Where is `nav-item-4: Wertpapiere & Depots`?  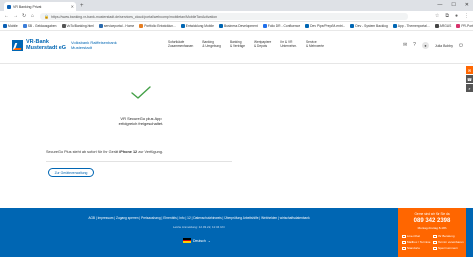
nav-item-4: Wertpapiere & Depots is located at coordinates (262, 44).